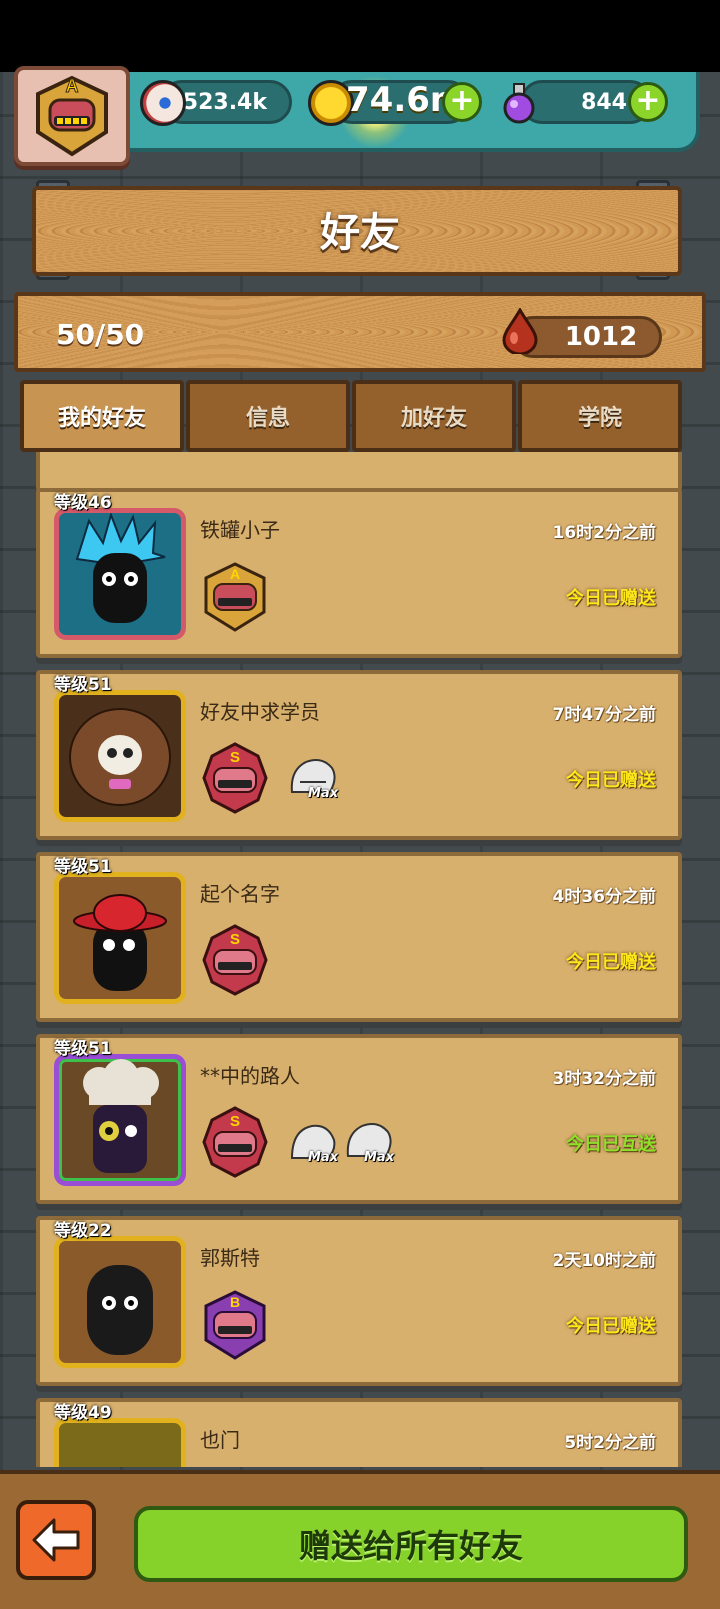 The image size is (720, 1609). Describe the element at coordinates (120, 1310) in the screenshot. I see `black-blob-avatar-icon` at that location.